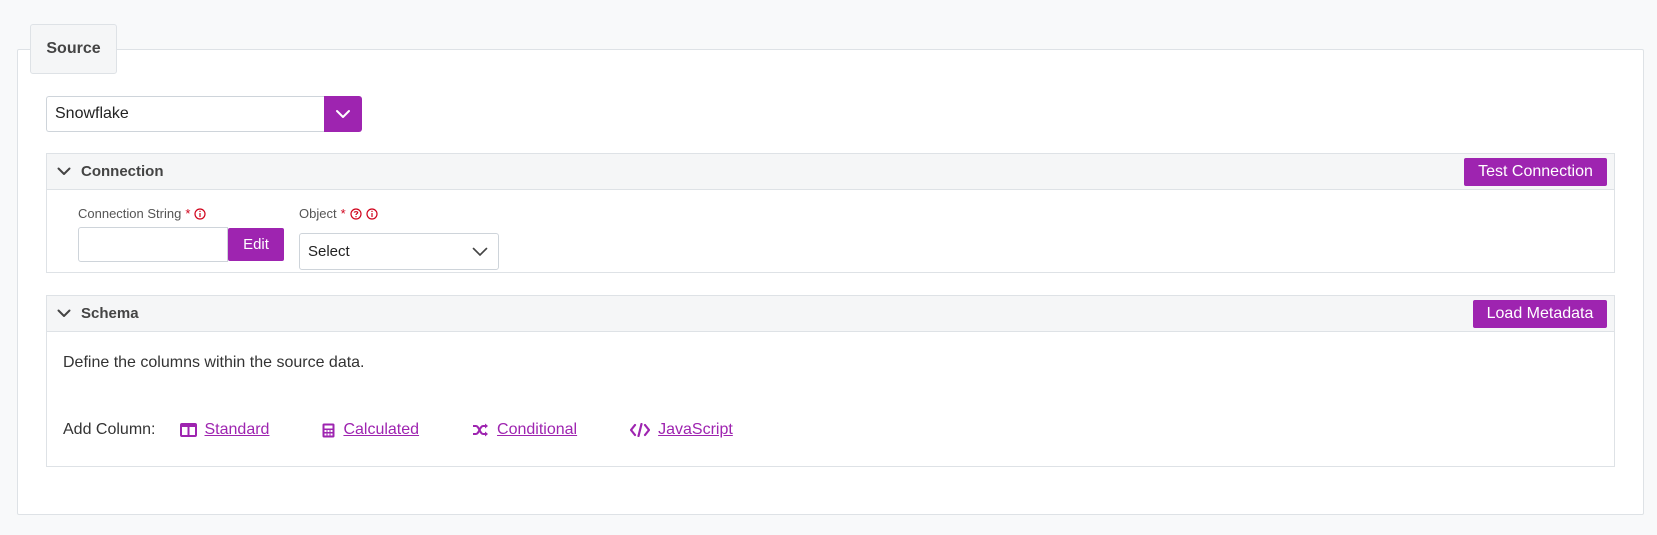  I want to click on connection-header: Connection Test Connection, so click(830, 172).